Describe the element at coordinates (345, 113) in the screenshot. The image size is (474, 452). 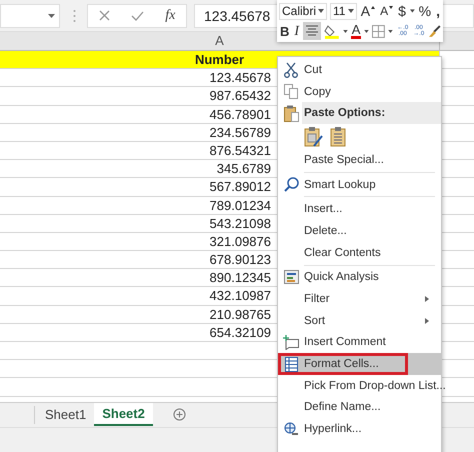
I see `menu-section-header: Paste Options:` at that location.